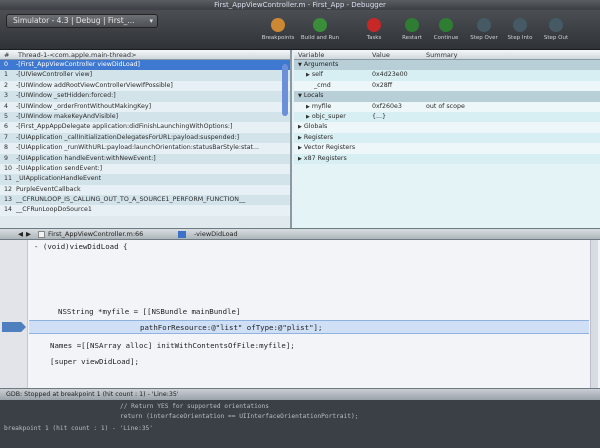 The width and height of the screenshot is (600, 448). Describe the element at coordinates (556, 38) in the screenshot. I see `toolbar-button-label: Step Out` at that location.